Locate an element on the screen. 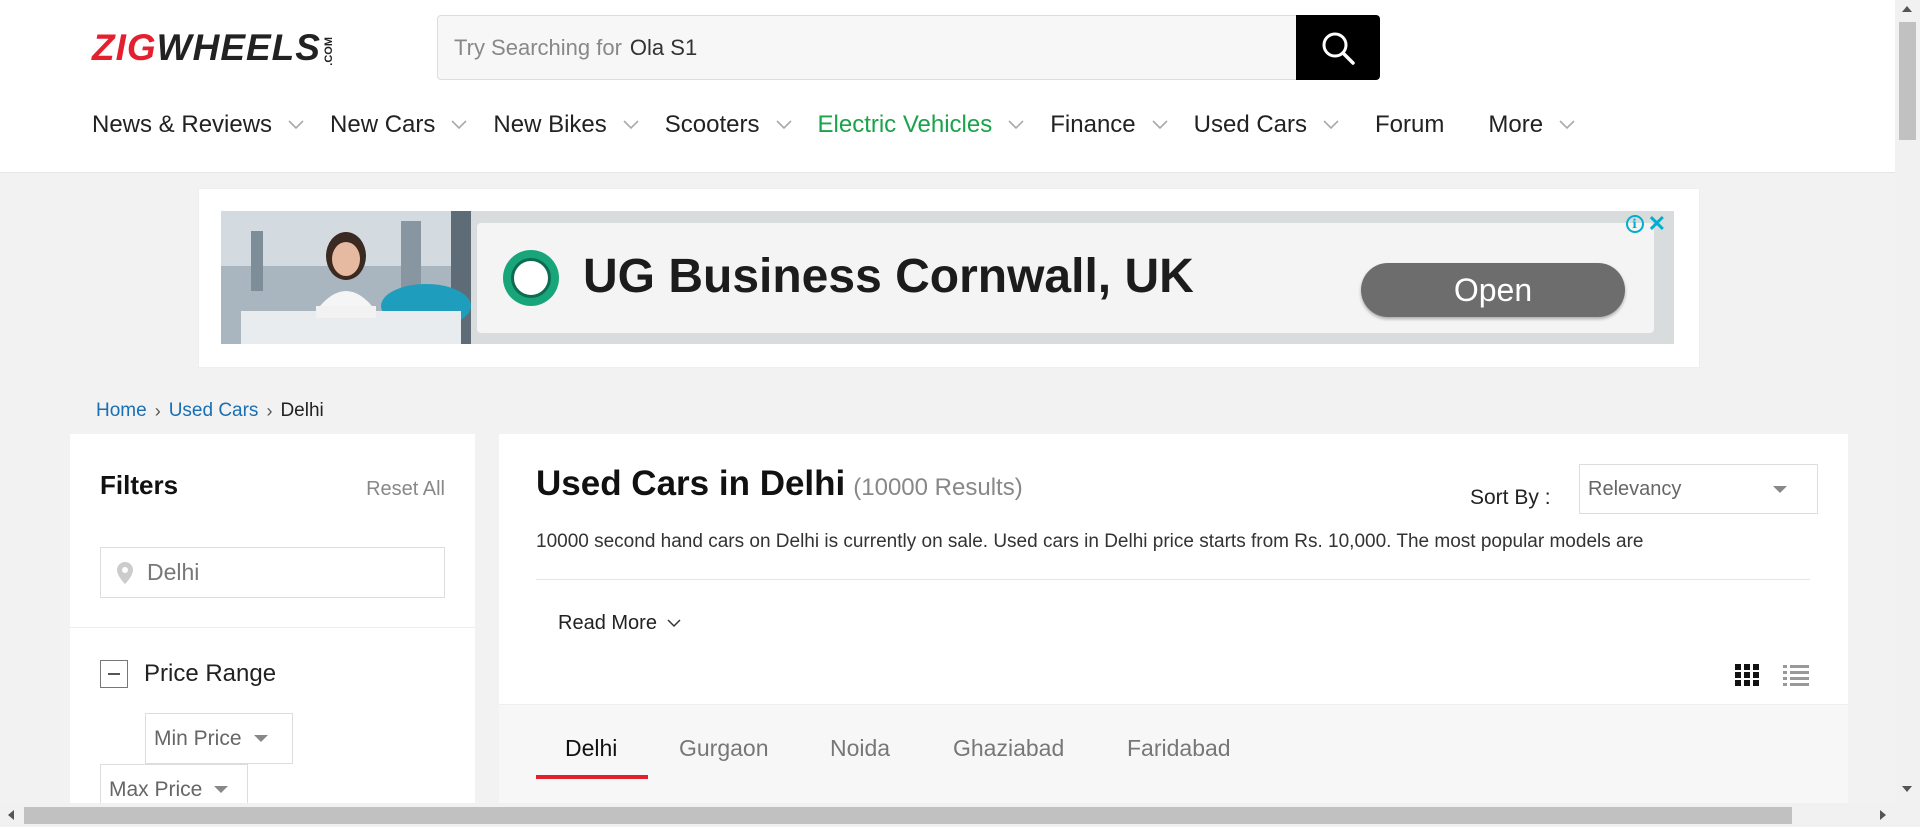 This screenshot has width=1920, height=827. ad-info-icon: i is located at coordinates (1634, 224).